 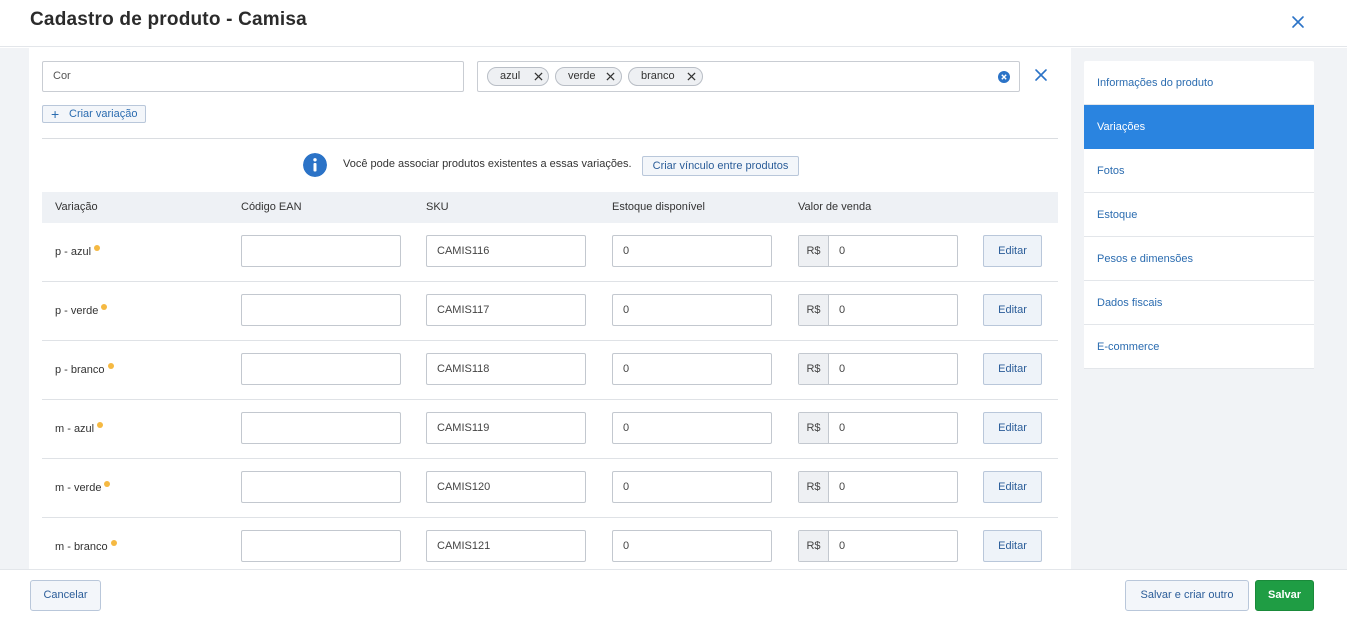 I want to click on tag-verde: verde, so click(x=588, y=76).